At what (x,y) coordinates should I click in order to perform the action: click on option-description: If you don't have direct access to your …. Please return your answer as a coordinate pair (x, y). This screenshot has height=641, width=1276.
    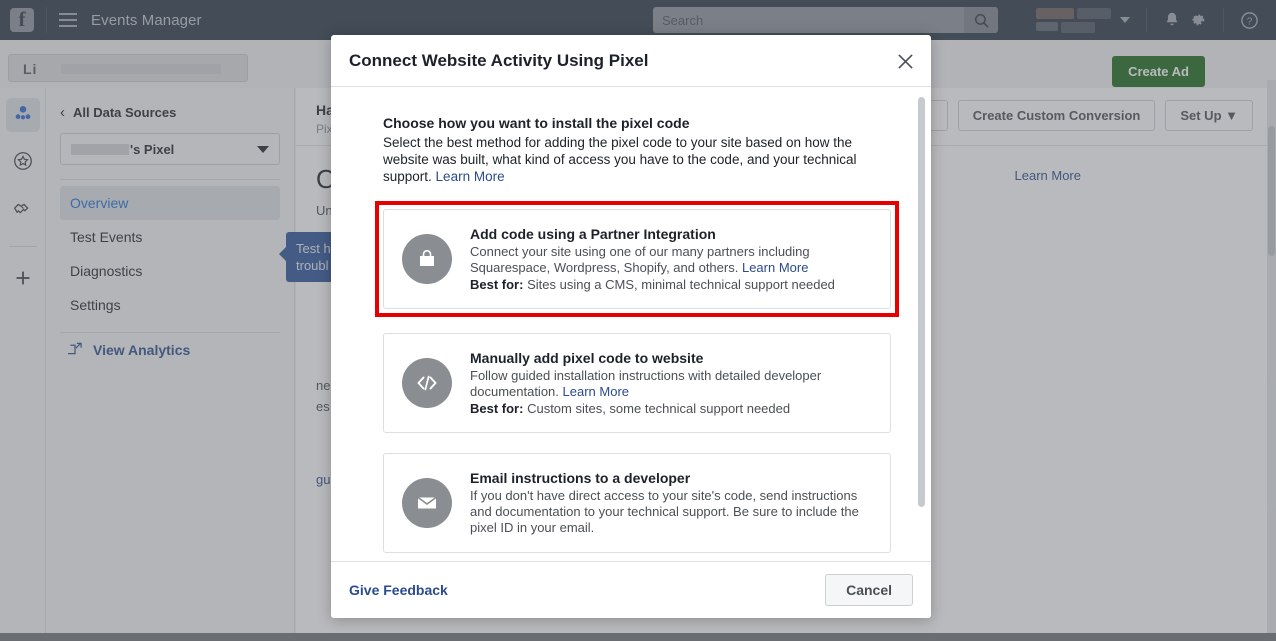
    Looking at the image, I should click on (664, 511).